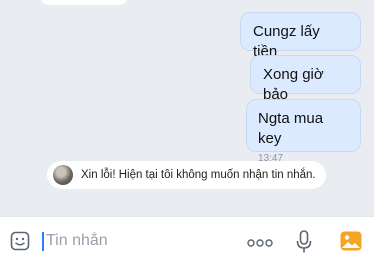 Image resolution: width=374 pixels, height=257 pixels. What do you see at coordinates (84, 2) in the screenshot?
I see `previous-message-bubble` at bounding box center [84, 2].